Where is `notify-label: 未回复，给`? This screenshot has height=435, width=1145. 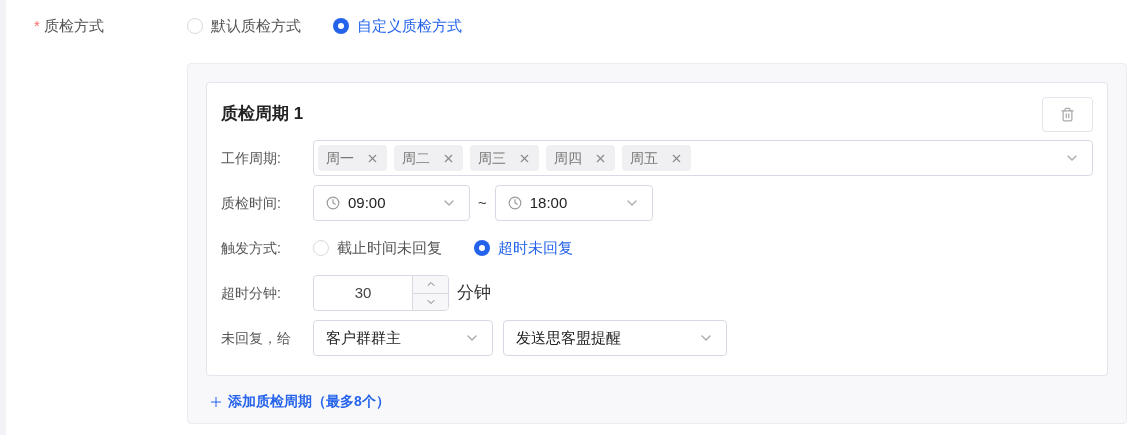 notify-label: 未回复，给 is located at coordinates (256, 338).